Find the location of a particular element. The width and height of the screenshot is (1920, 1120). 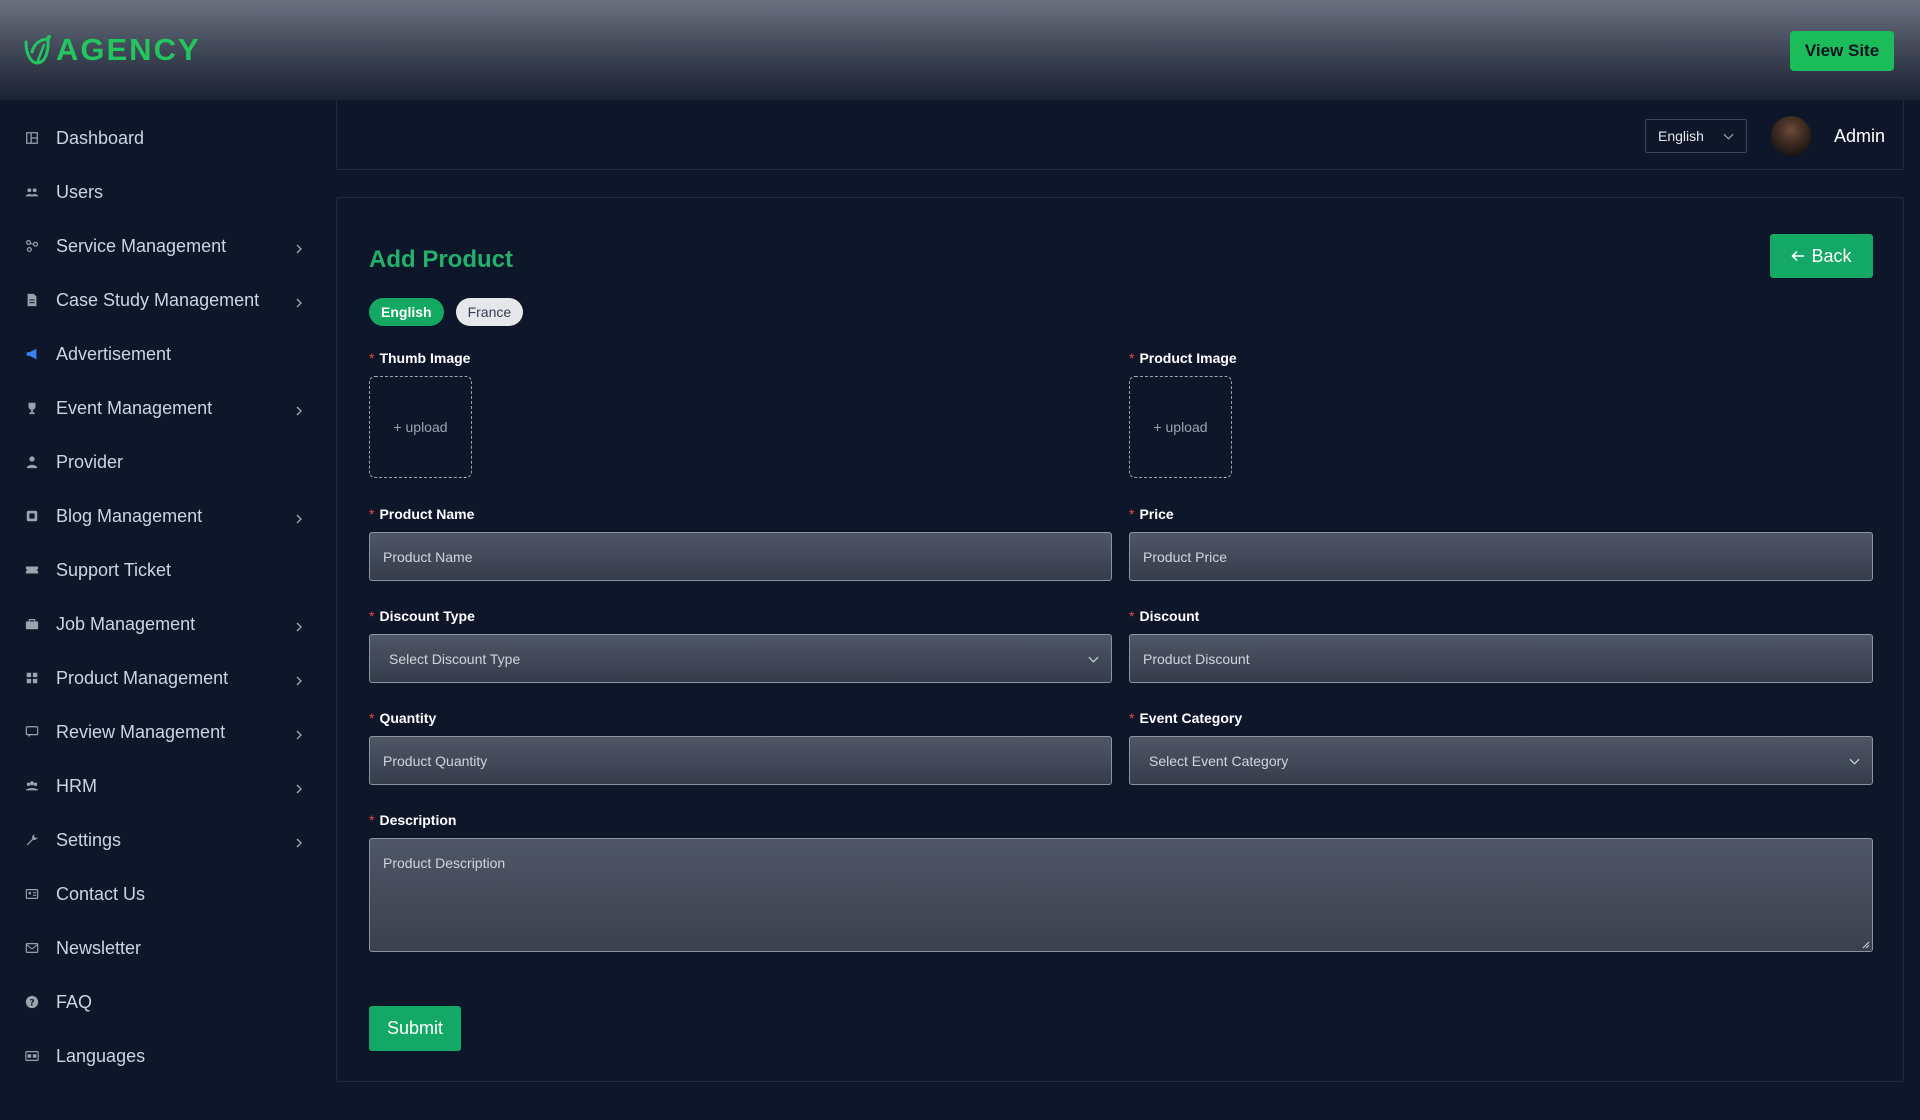

event-category-label: * Event Category is located at coordinates (1185, 718).